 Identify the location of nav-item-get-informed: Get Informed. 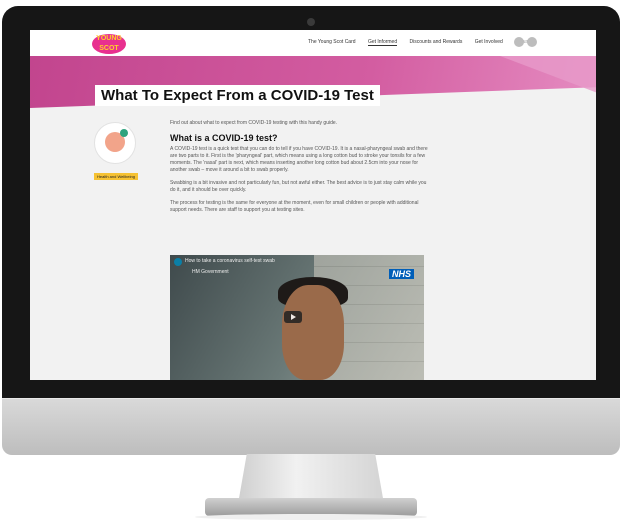
(382, 42).